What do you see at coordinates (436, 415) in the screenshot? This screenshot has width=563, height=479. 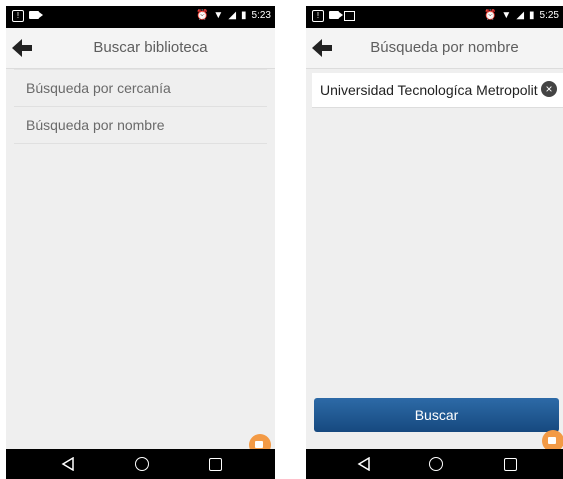 I see `search-button: Buscar` at bounding box center [436, 415].